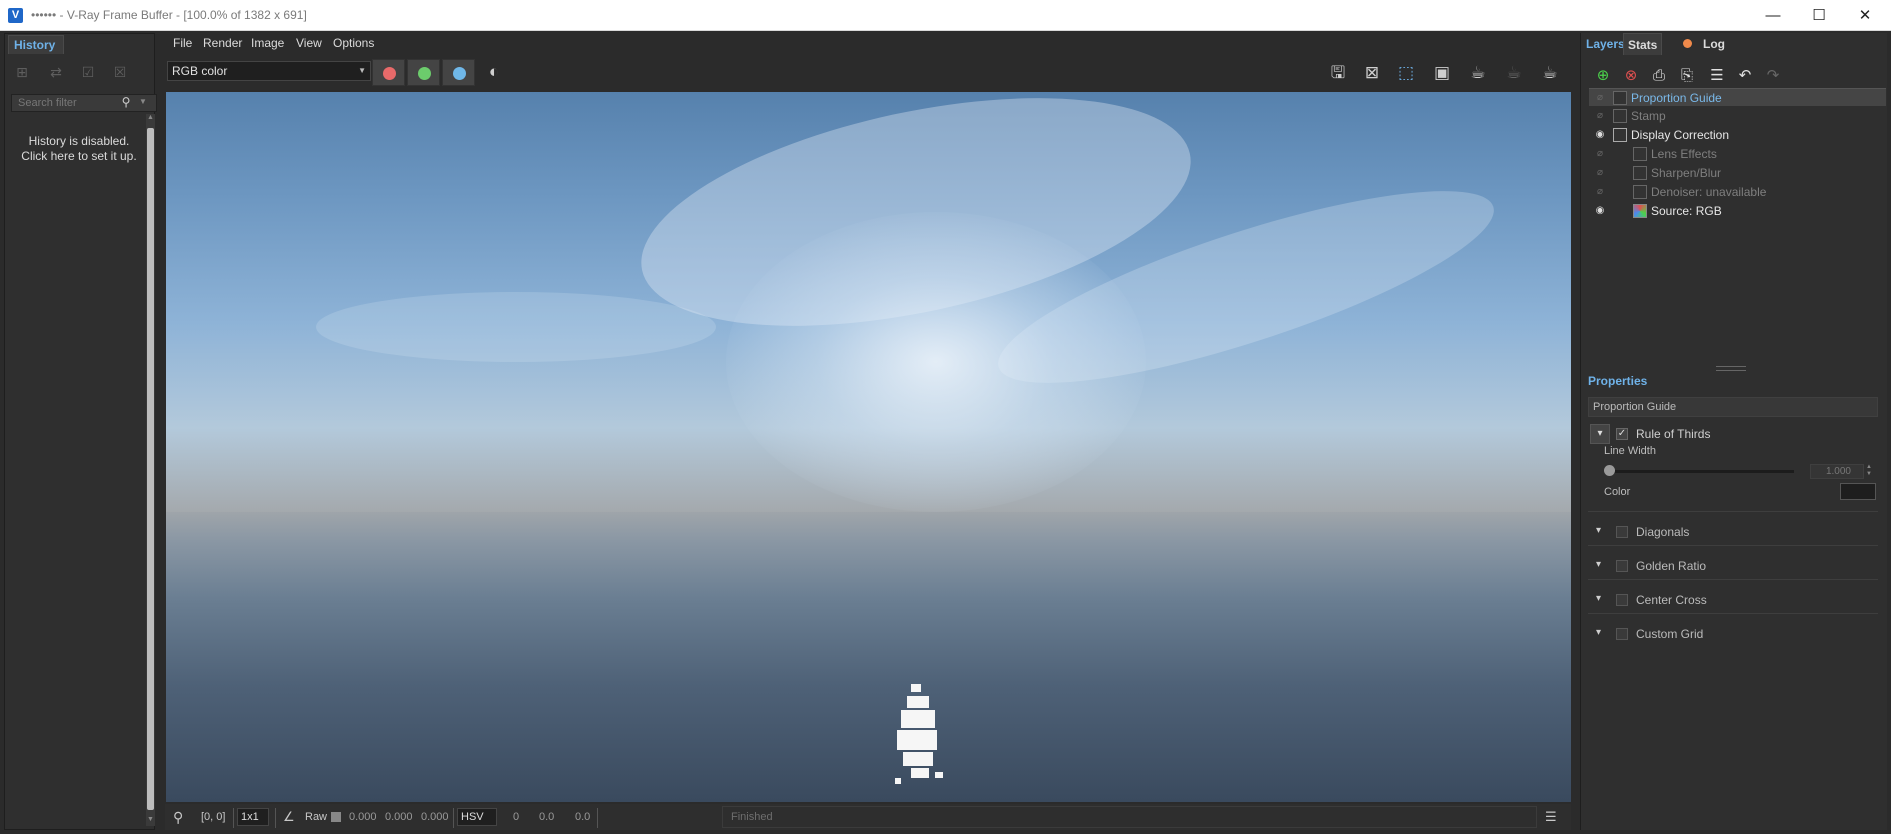 This screenshot has height=834, width=1891. Describe the element at coordinates (178, 817) in the screenshot. I see `pin-icon: ⚲` at that location.